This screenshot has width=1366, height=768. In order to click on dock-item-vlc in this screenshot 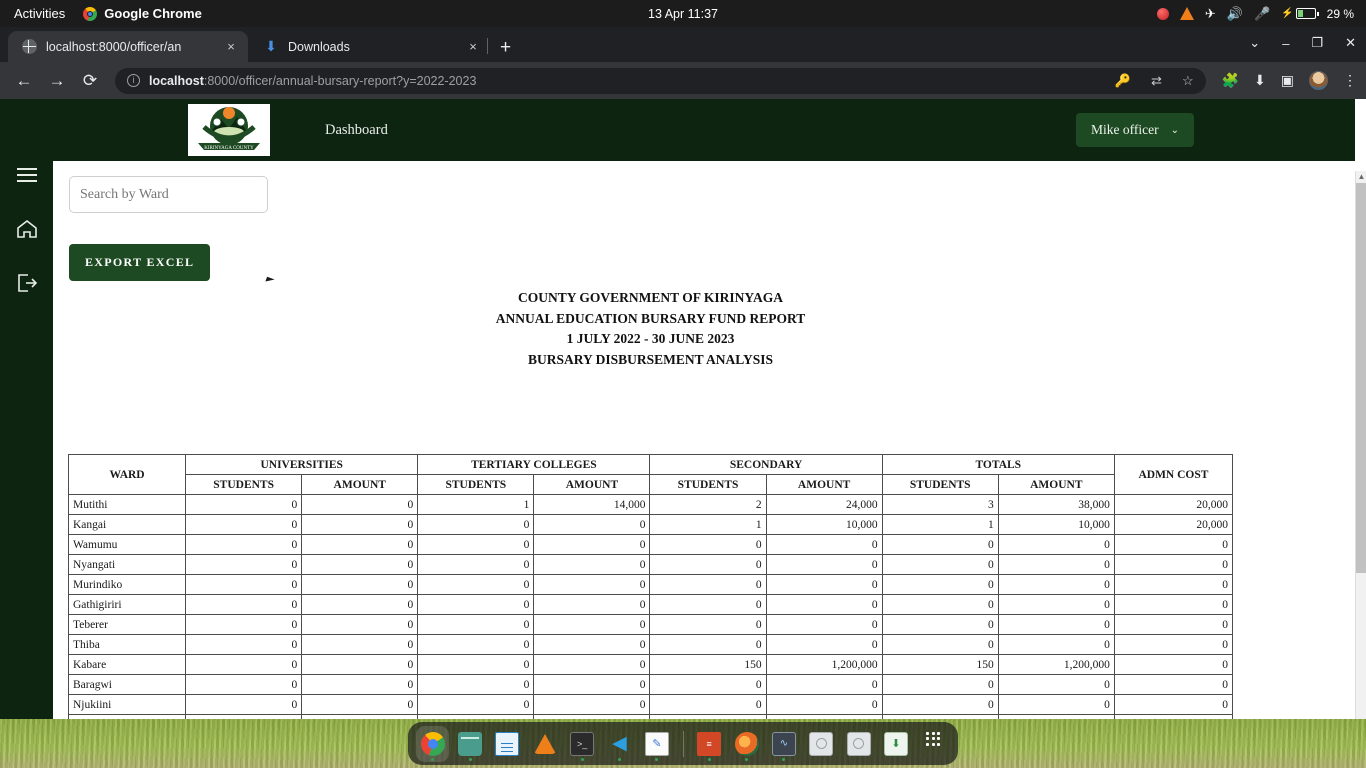, I will do `click(544, 744)`.